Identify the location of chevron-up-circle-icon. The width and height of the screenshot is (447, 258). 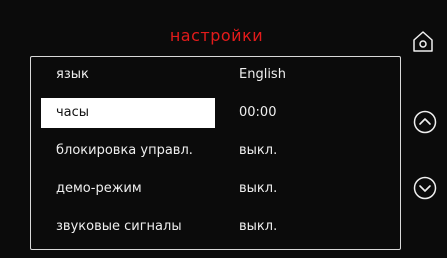
(425, 122).